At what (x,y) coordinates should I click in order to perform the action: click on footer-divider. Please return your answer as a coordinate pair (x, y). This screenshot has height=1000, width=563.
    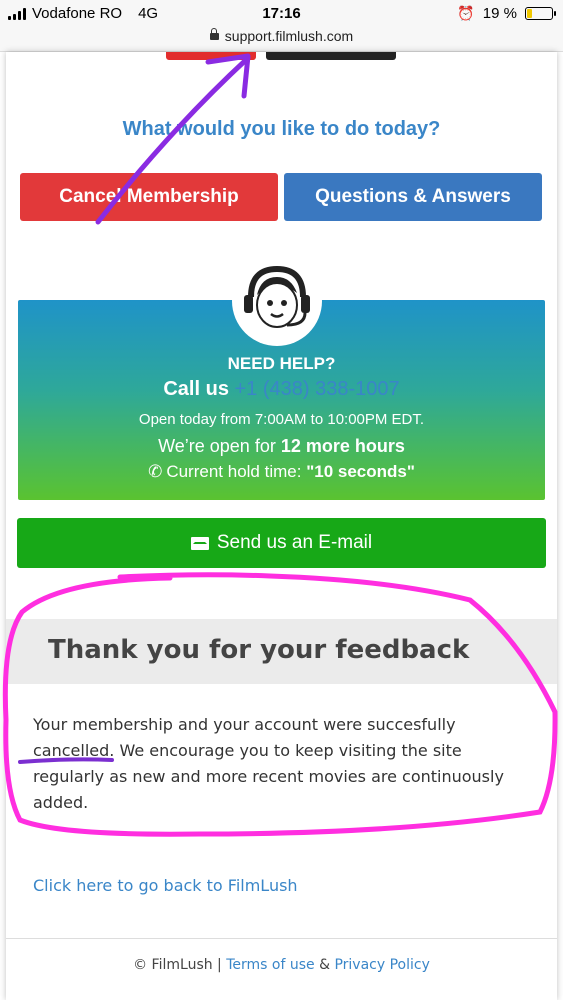
    Looking at the image, I should click on (281, 938).